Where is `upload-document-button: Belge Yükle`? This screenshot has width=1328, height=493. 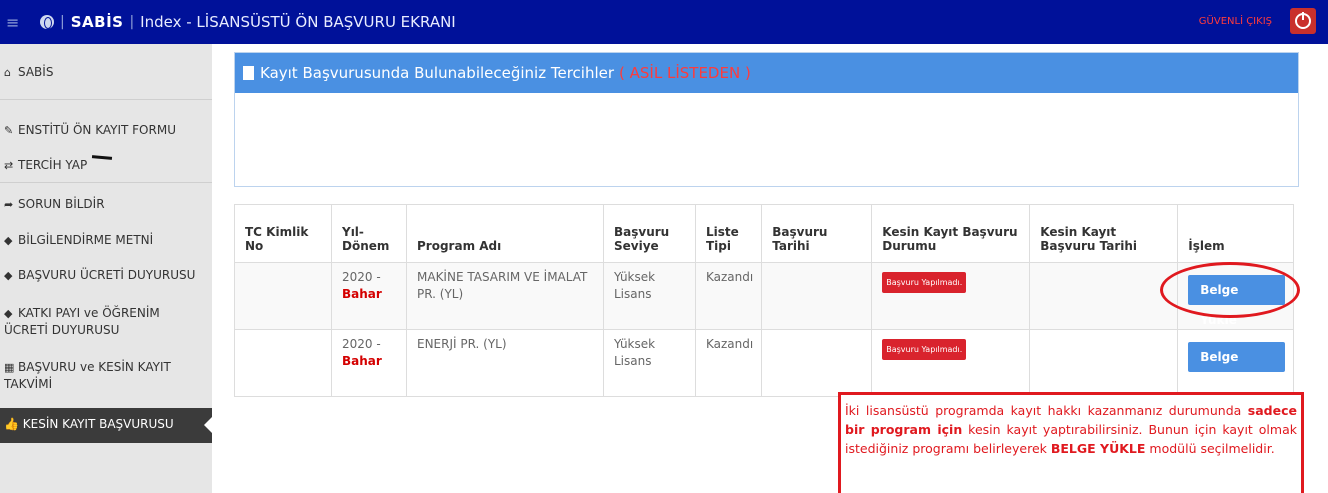 upload-document-button: Belge Yükle is located at coordinates (1237, 368).